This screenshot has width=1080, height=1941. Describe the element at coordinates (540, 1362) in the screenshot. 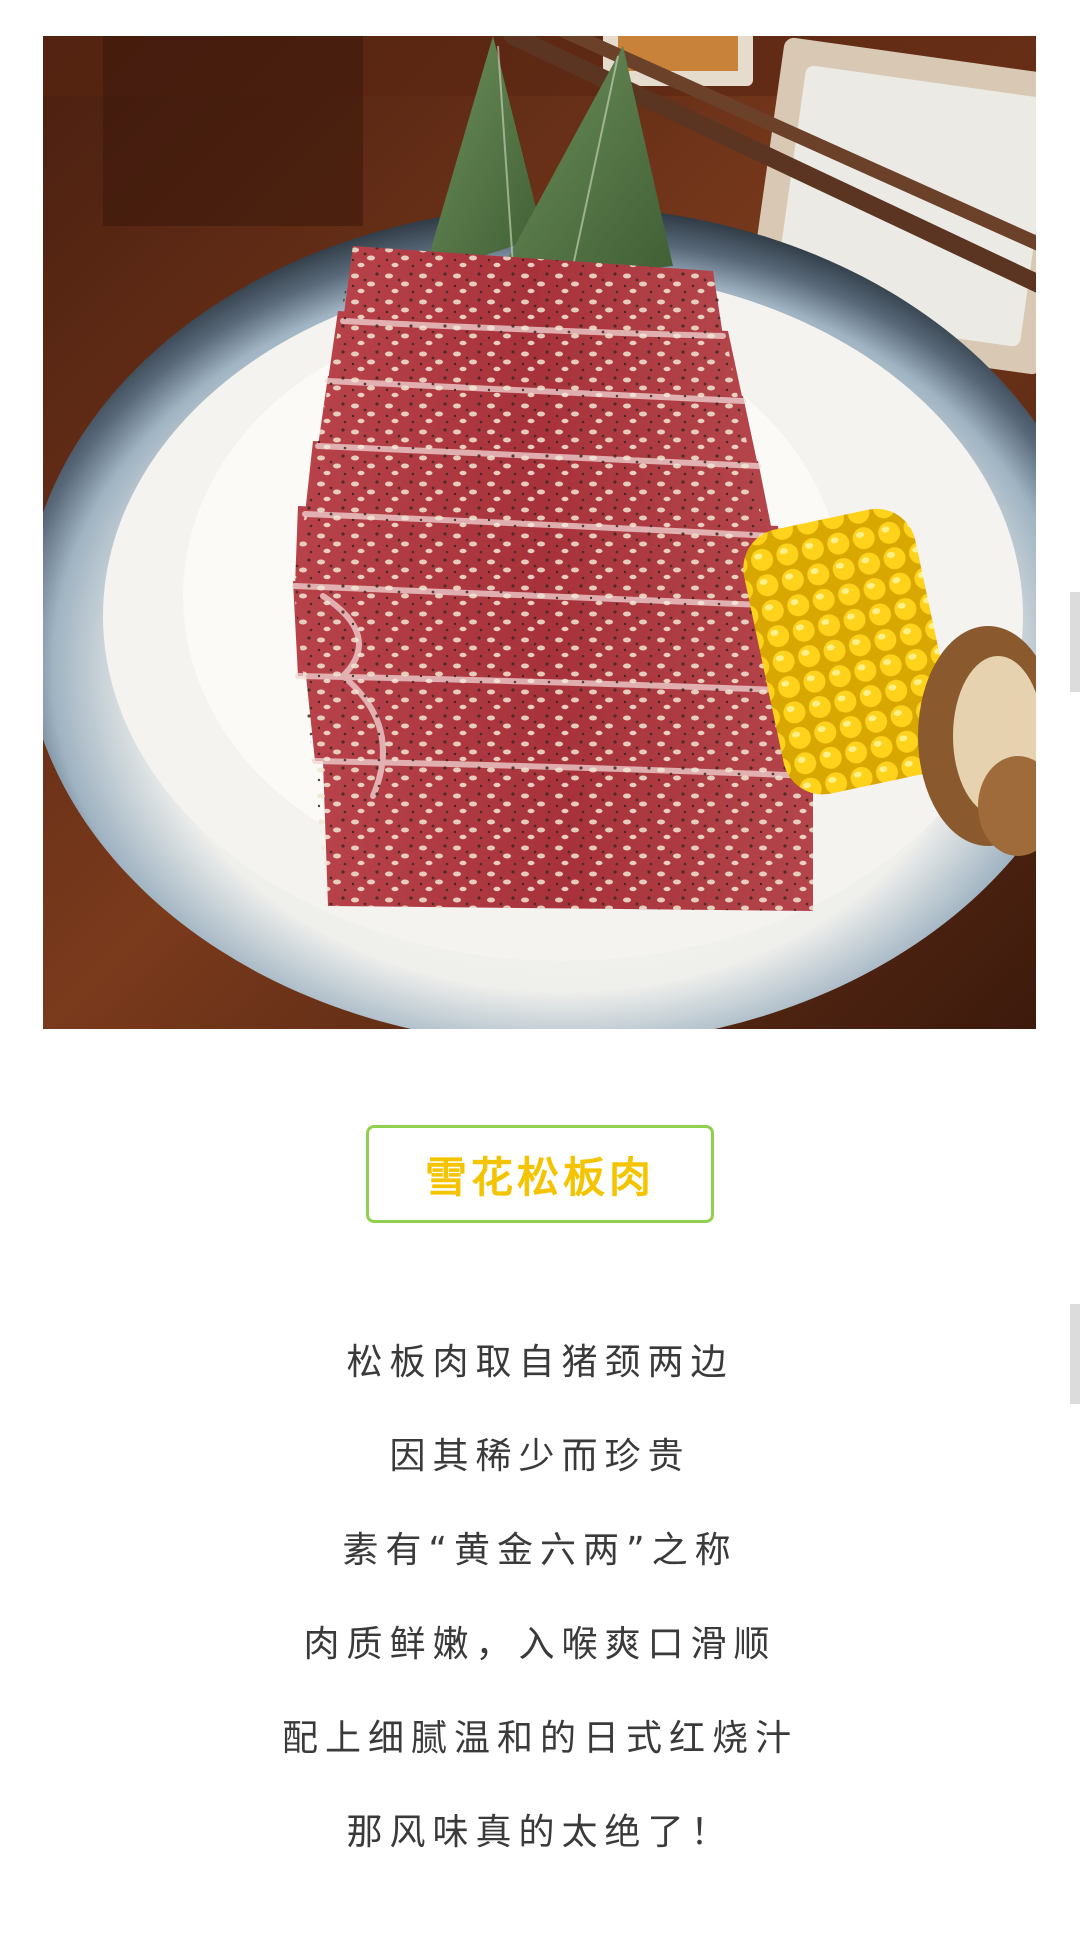

I see `description-line: 松板肉取自猪颈两边` at that location.